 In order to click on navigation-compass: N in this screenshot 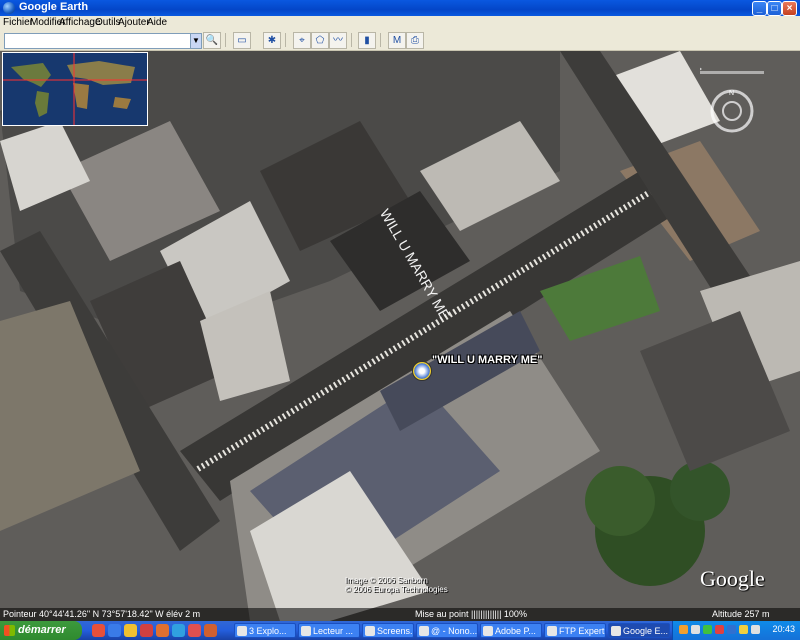, I will do `click(732, 99)`.